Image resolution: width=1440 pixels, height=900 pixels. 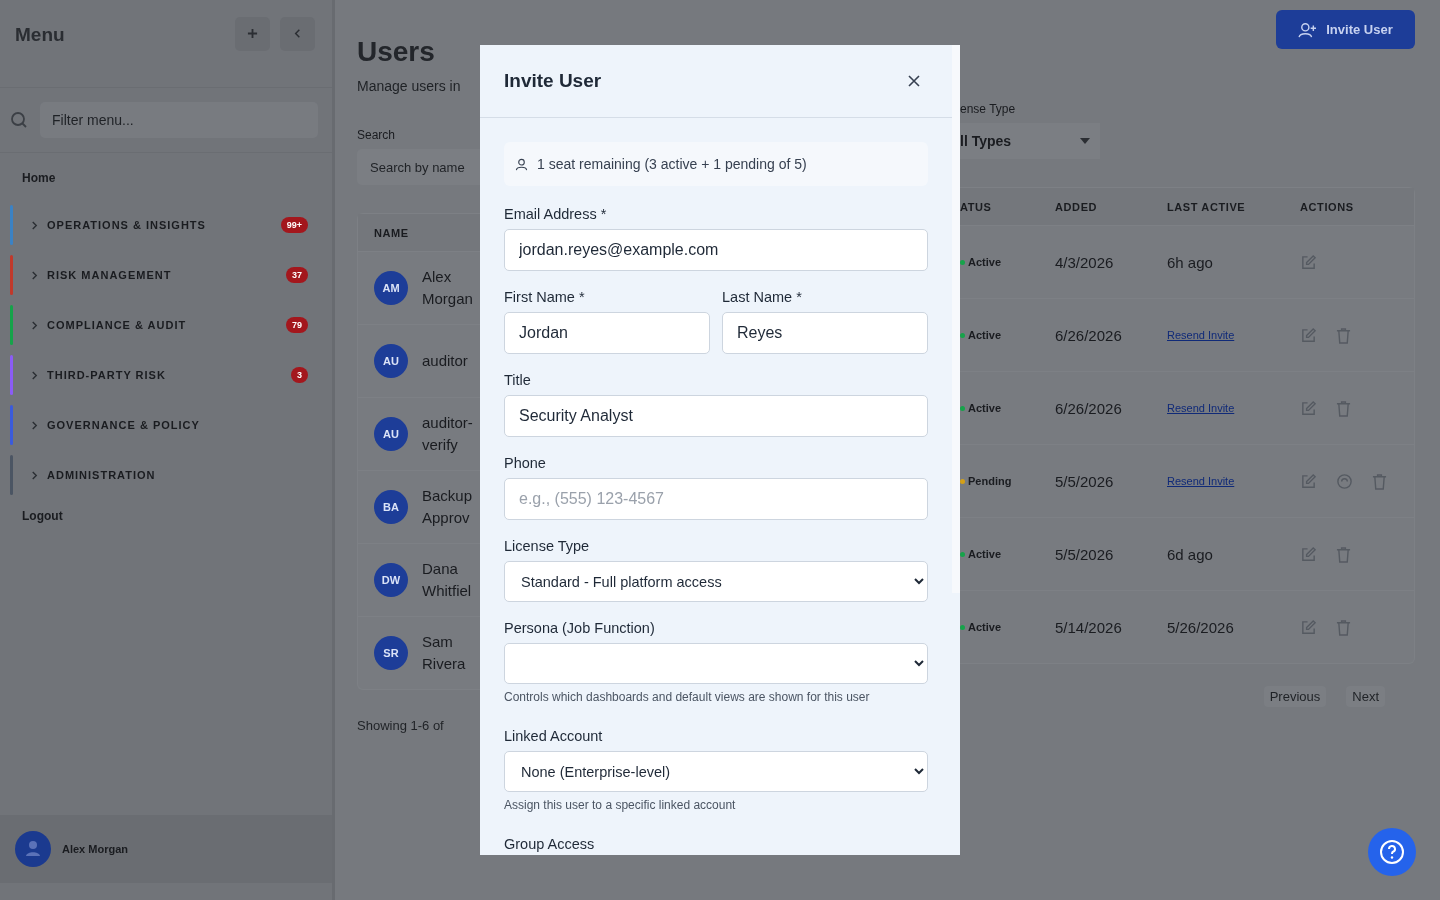 What do you see at coordinates (1345, 29) in the screenshot?
I see `invite-user-button: Invite User` at bounding box center [1345, 29].